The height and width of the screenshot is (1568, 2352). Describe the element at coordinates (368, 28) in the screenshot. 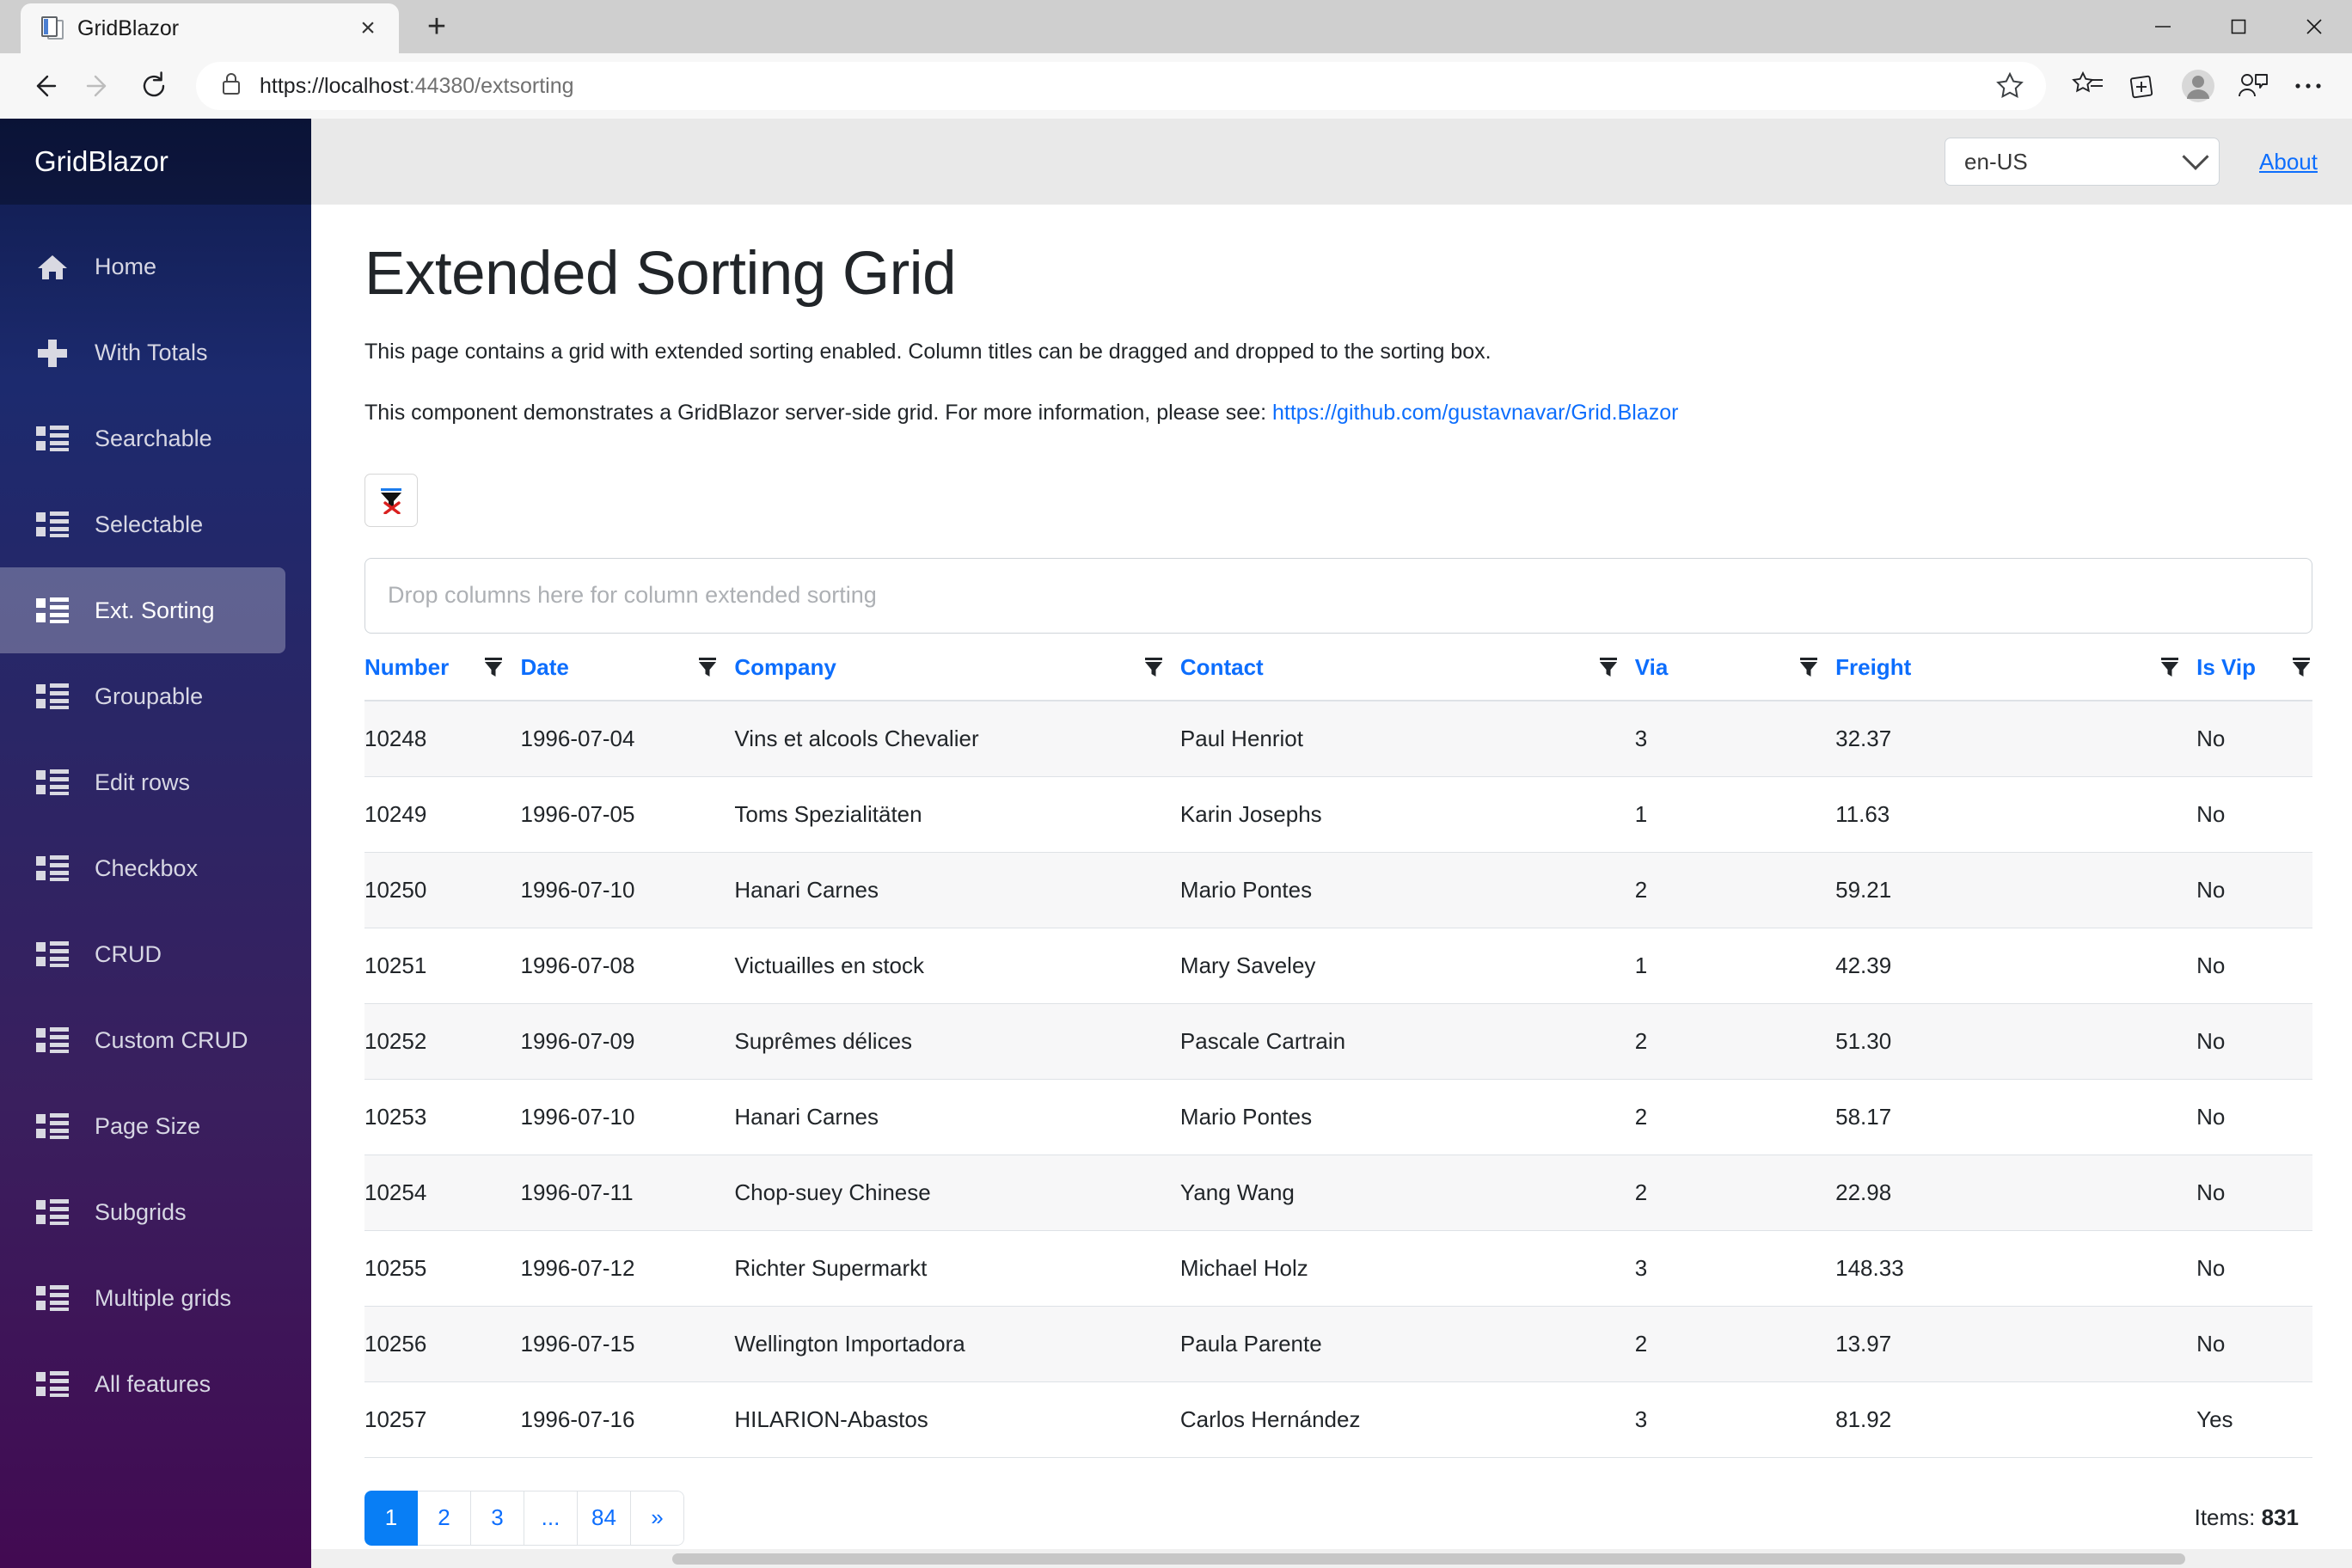

I see `close-tab-icon: ×` at that location.